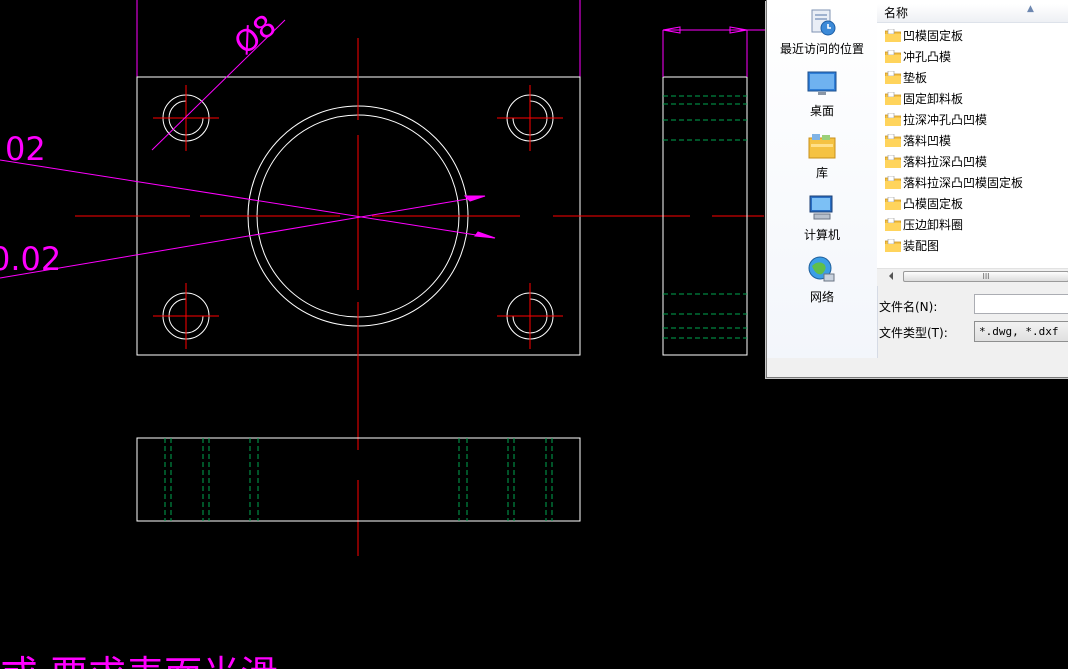  Describe the element at coordinates (945, 120) in the screenshot. I see `file-name: 拉深冲孔凸凹模` at that location.